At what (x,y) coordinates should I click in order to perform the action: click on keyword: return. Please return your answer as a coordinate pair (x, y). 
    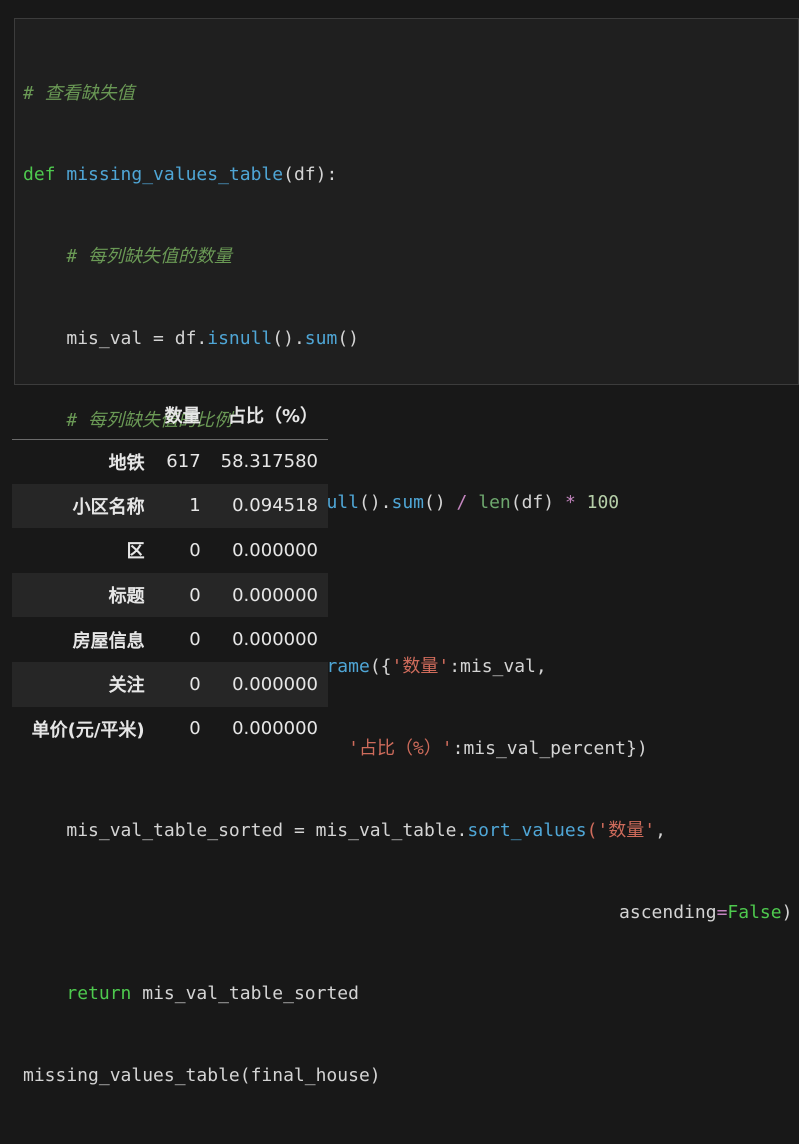
    Looking at the image, I should click on (99, 994).